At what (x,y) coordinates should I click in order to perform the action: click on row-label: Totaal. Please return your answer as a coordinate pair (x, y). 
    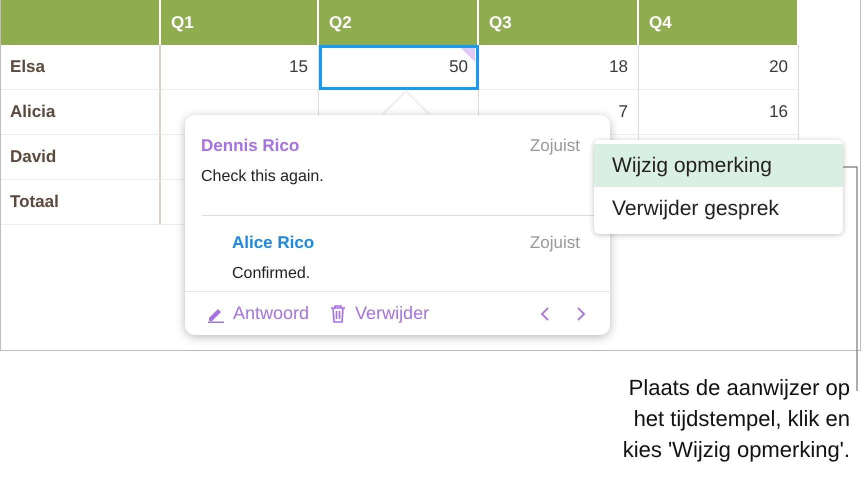
    Looking at the image, I should click on (81, 202).